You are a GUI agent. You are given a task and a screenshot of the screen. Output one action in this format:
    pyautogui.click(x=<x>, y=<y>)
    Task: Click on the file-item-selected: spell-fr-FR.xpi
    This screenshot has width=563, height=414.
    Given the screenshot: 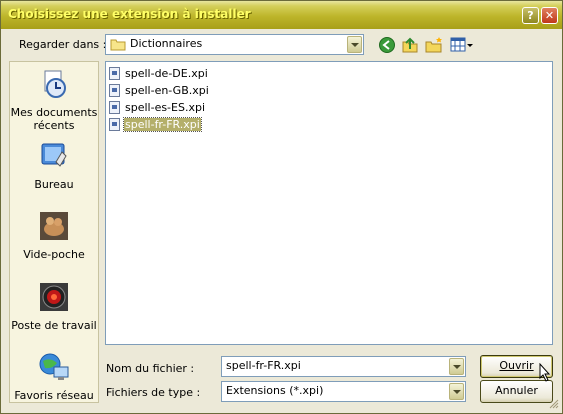 What is the action you would take?
    pyautogui.click(x=164, y=125)
    